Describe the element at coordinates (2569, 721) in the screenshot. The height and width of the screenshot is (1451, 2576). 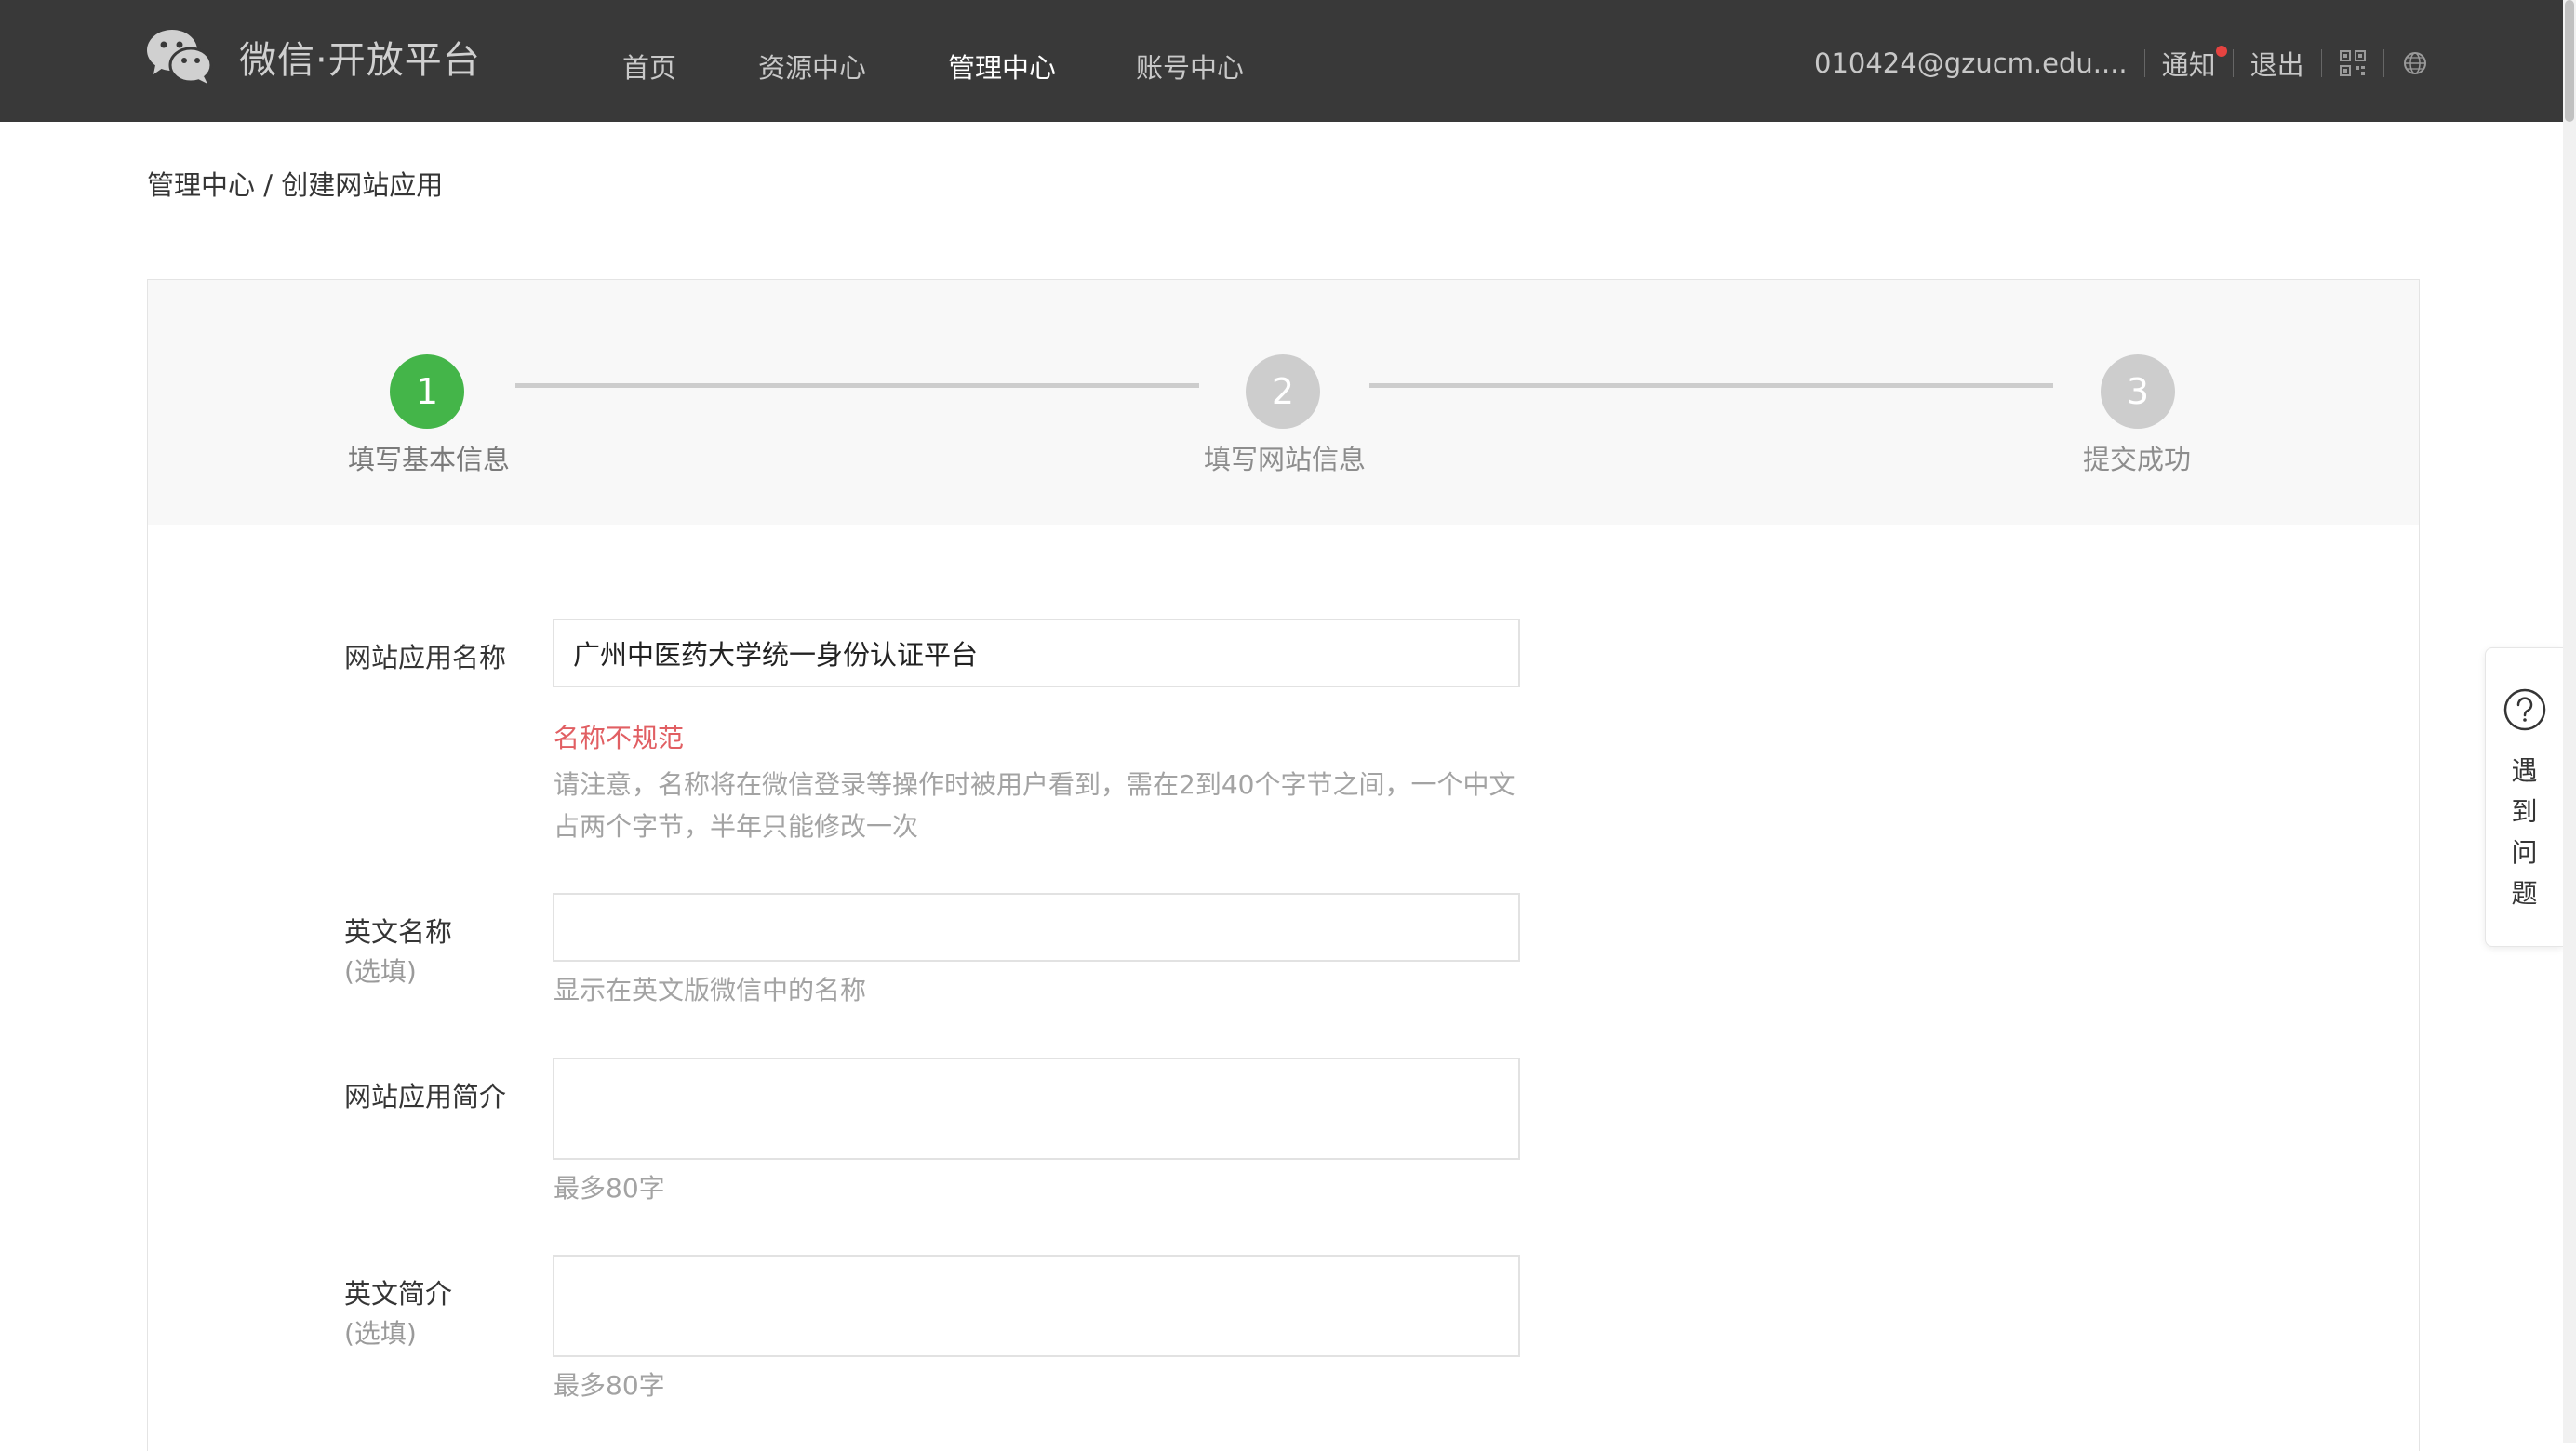
I see `scrollbar-track` at that location.